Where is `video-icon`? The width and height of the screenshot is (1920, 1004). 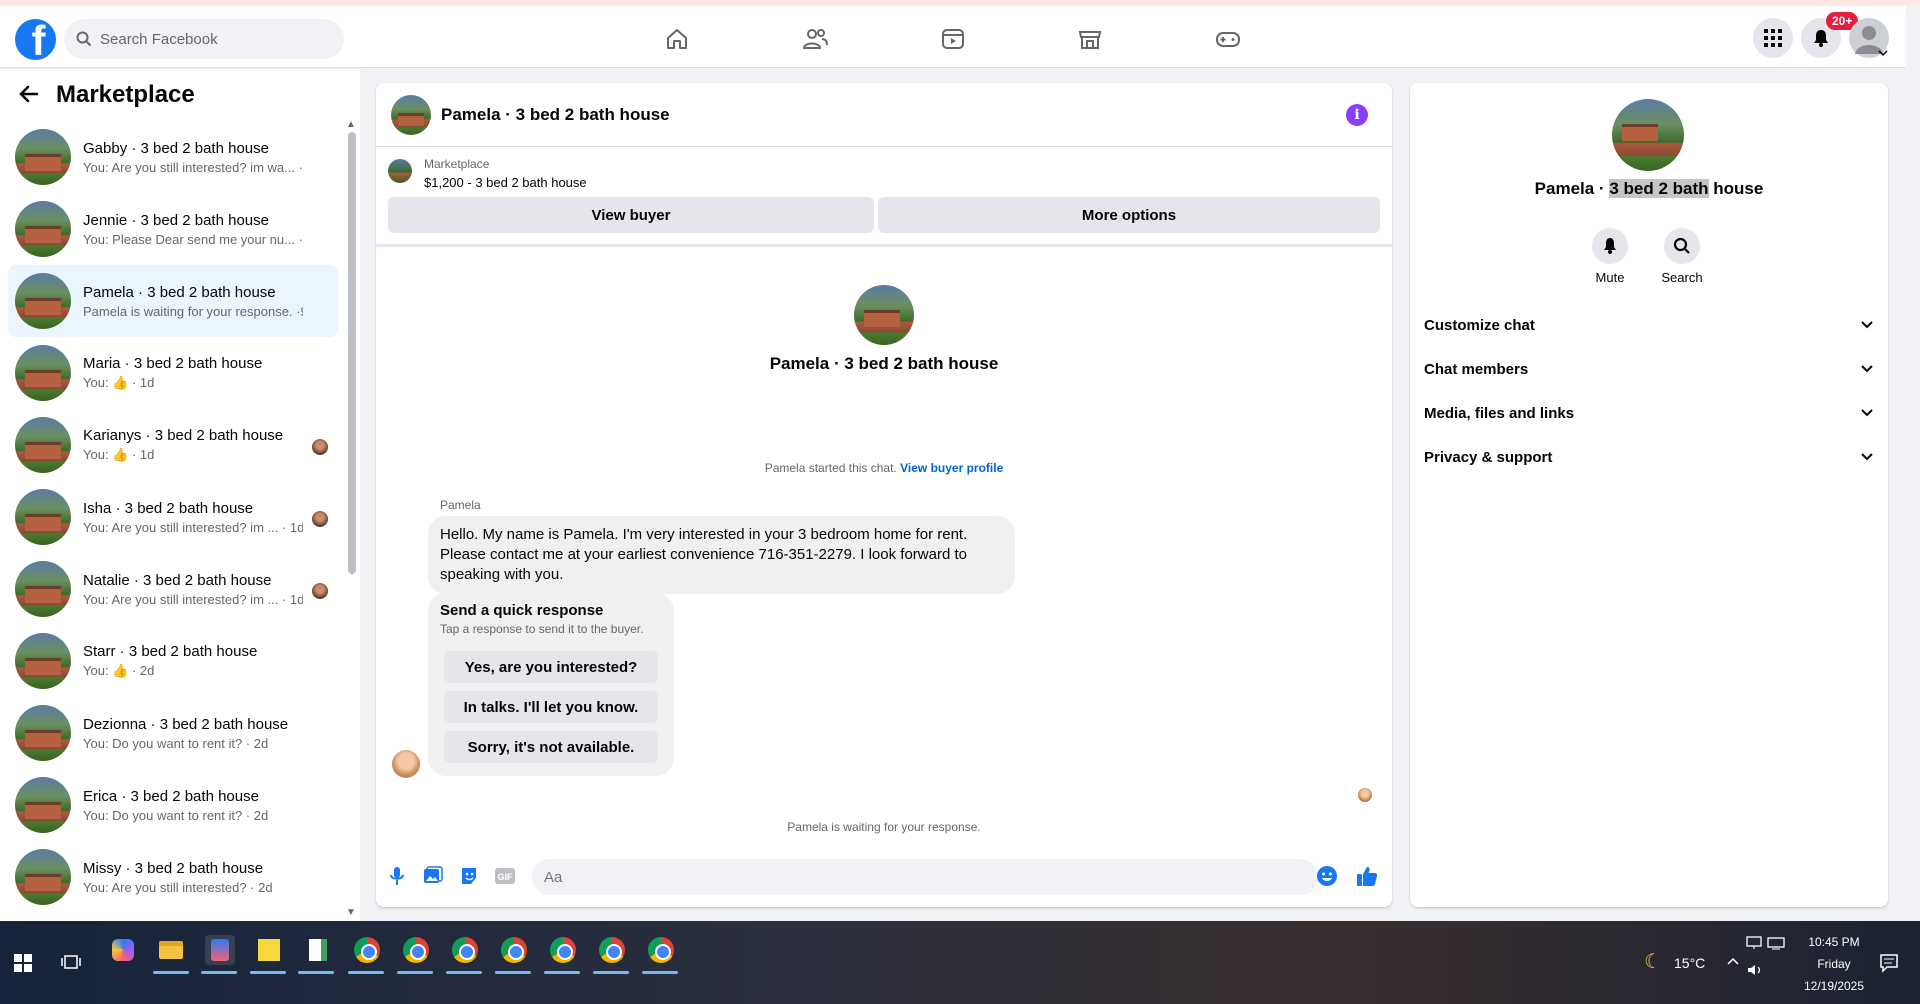
video-icon is located at coordinates (953, 39).